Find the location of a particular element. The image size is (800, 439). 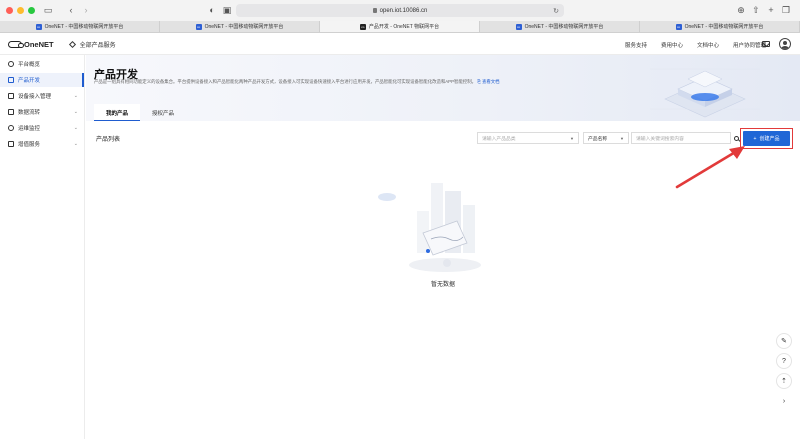

browser-tab-label: 产品开发 - OneNET 物联网平台 is located at coordinates (404, 27).